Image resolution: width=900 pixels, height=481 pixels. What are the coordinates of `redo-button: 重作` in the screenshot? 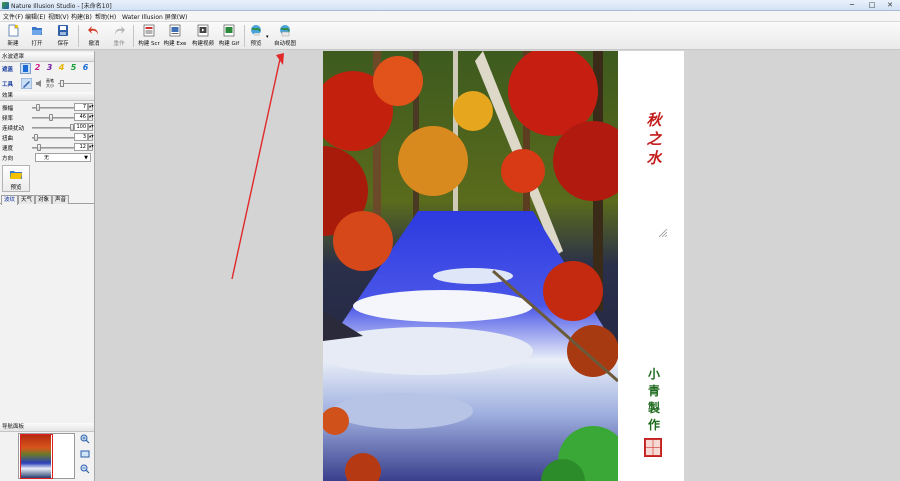 It's located at (119, 36).